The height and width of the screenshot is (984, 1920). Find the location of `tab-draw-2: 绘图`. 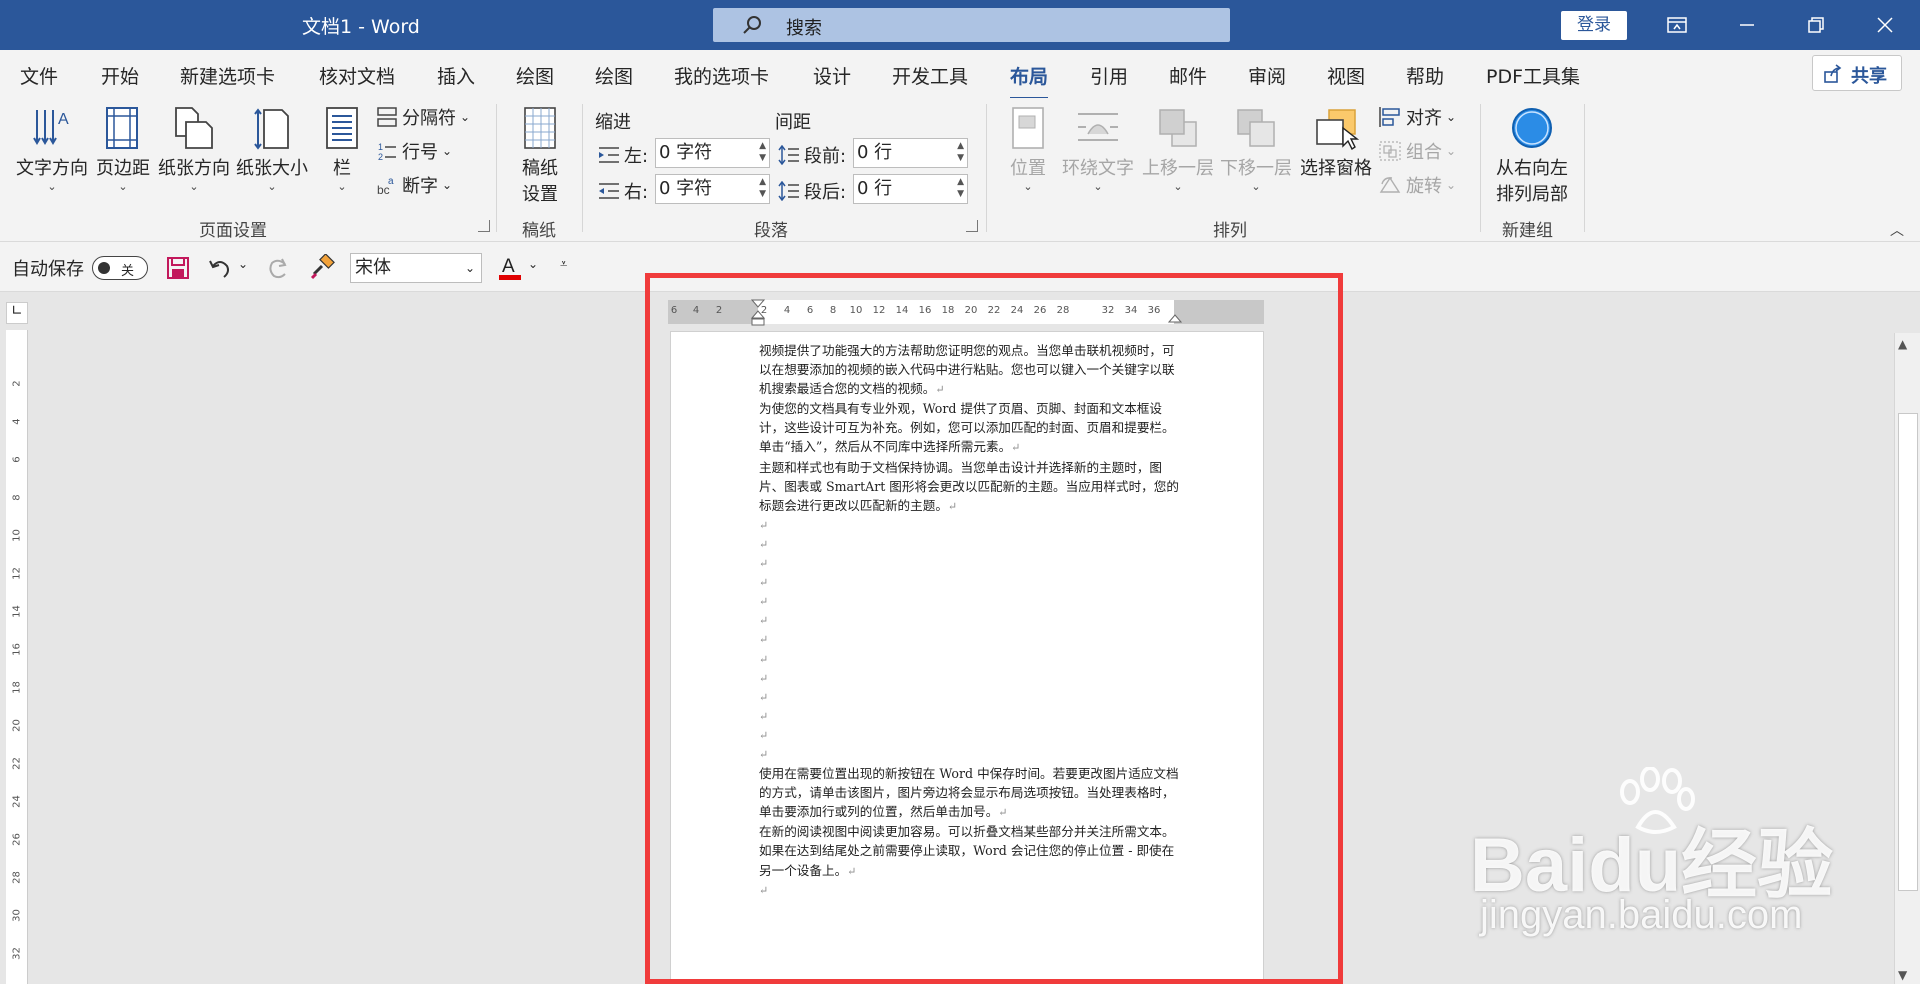

tab-draw-2: 绘图 is located at coordinates (614, 75).